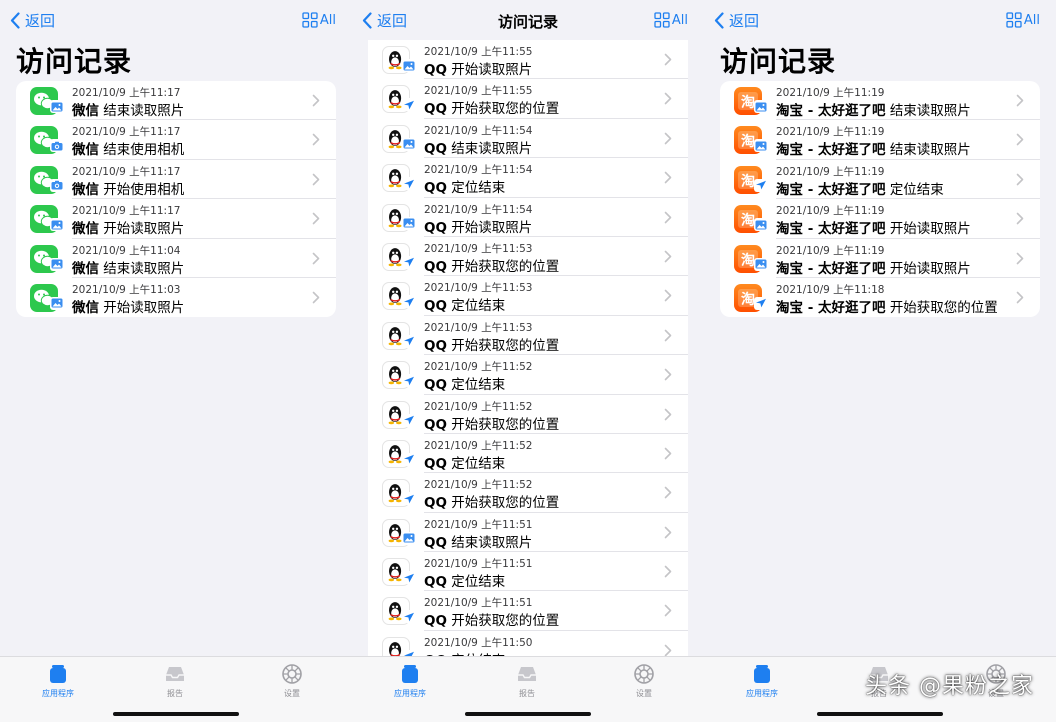  What do you see at coordinates (176, 297) in the screenshot?
I see `list-item: 2021/10/9 上午11:03 微信 开始读取照片` at bounding box center [176, 297].